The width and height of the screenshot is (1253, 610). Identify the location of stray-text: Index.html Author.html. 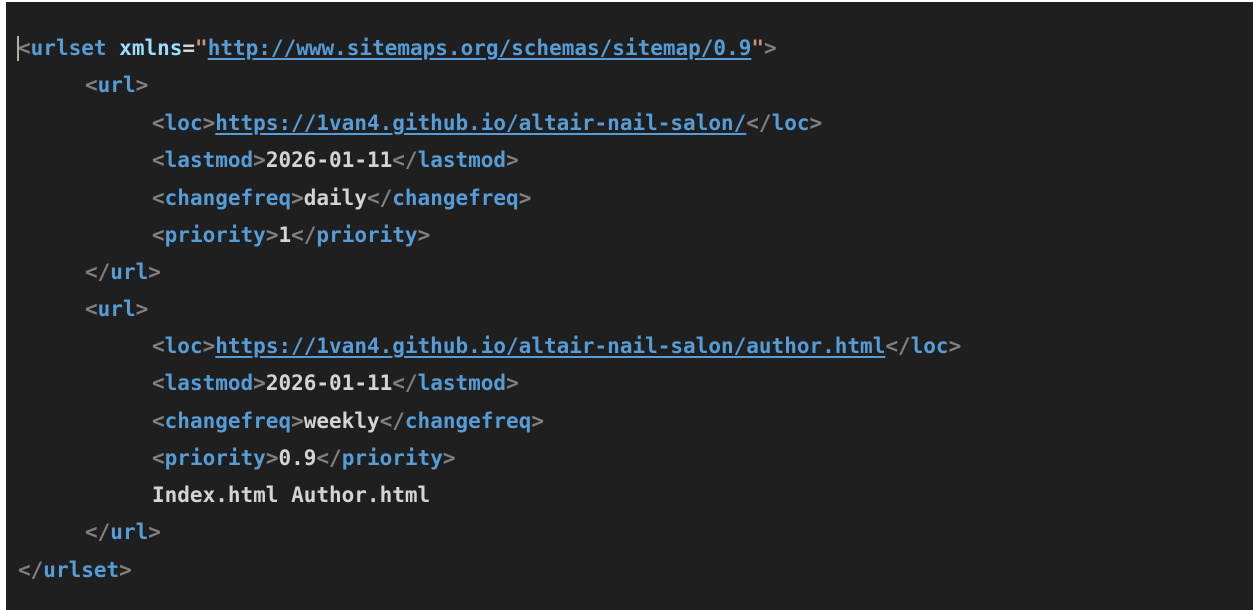
(291, 495).